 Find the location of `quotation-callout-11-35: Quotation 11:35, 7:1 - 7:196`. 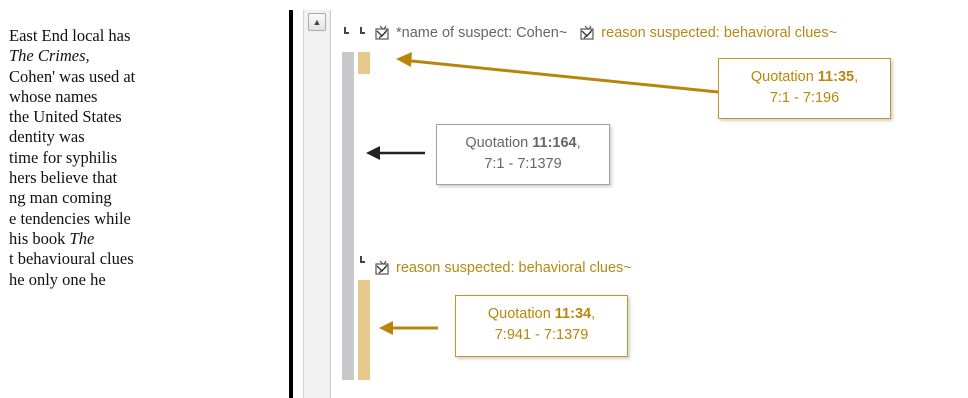

quotation-callout-11-35: Quotation 11:35, 7:1 - 7:196 is located at coordinates (804, 88).